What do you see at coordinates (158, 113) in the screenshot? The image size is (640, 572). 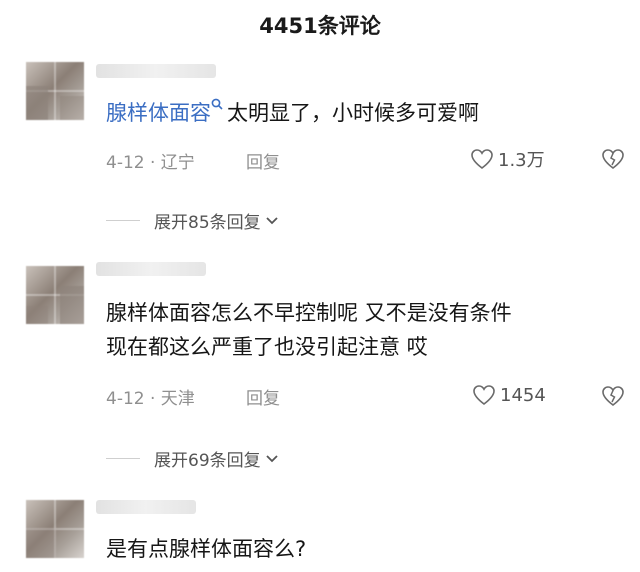 I see `search-keyword-link: 腺样体面容` at bounding box center [158, 113].